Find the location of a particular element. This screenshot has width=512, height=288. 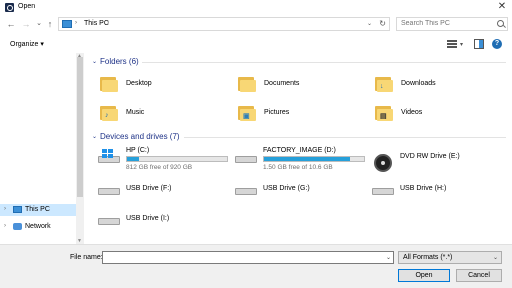

folders-group-header: ⌄ Folders (6) is located at coordinates (300, 63).